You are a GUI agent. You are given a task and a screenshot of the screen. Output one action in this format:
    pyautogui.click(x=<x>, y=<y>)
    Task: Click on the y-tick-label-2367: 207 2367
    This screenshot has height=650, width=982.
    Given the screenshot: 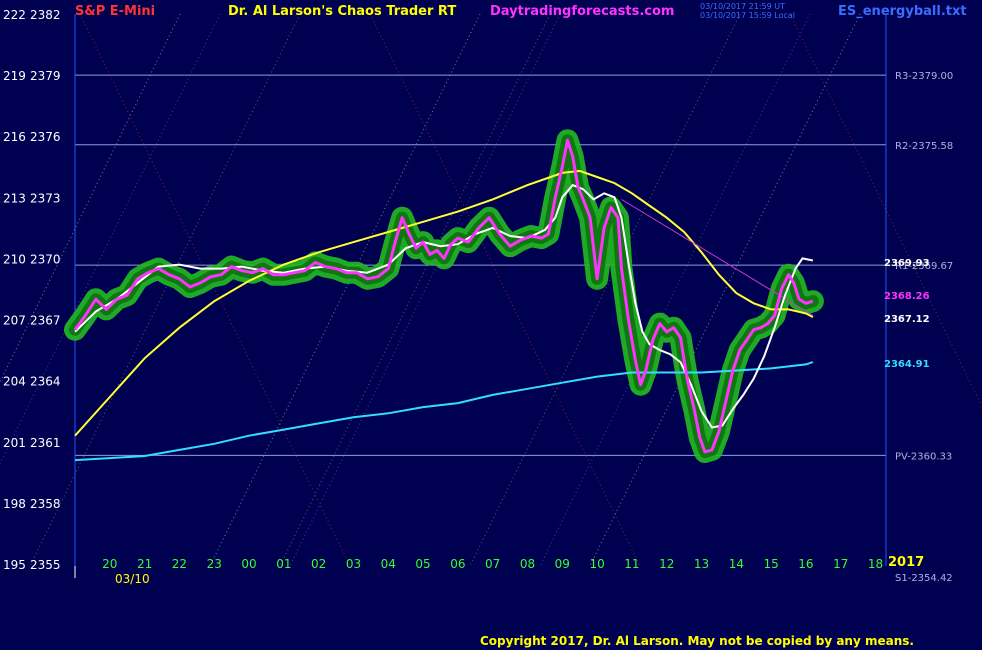 What is the action you would take?
    pyautogui.click(x=32, y=321)
    